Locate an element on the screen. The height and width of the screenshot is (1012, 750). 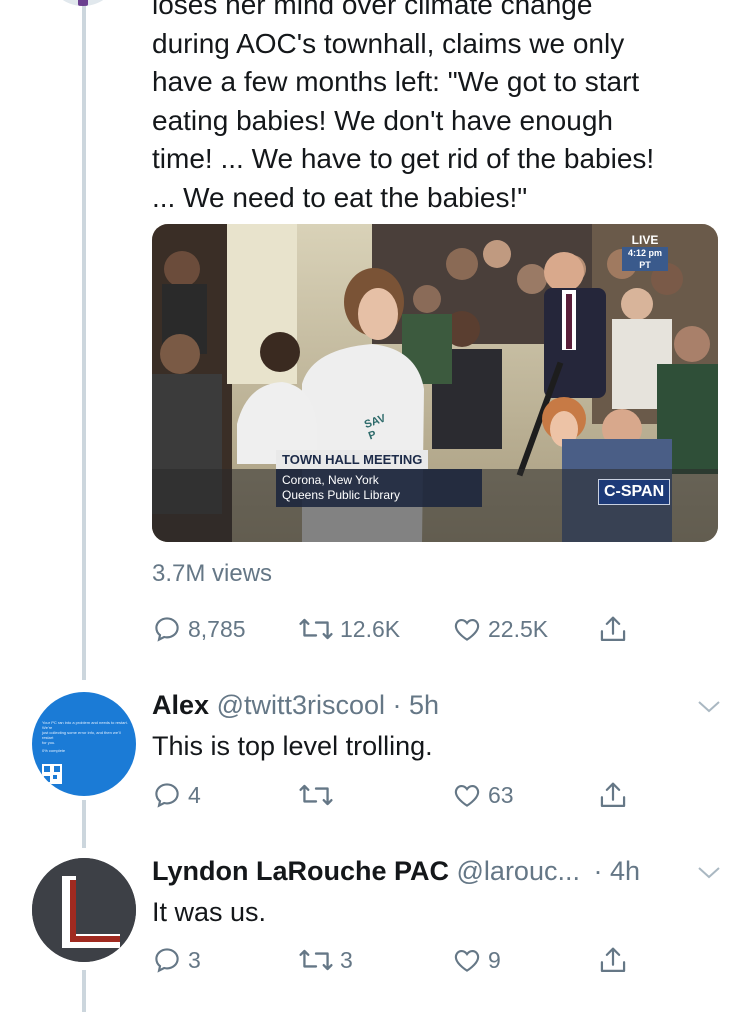
qr-code-icon is located at coordinates (52, 774).